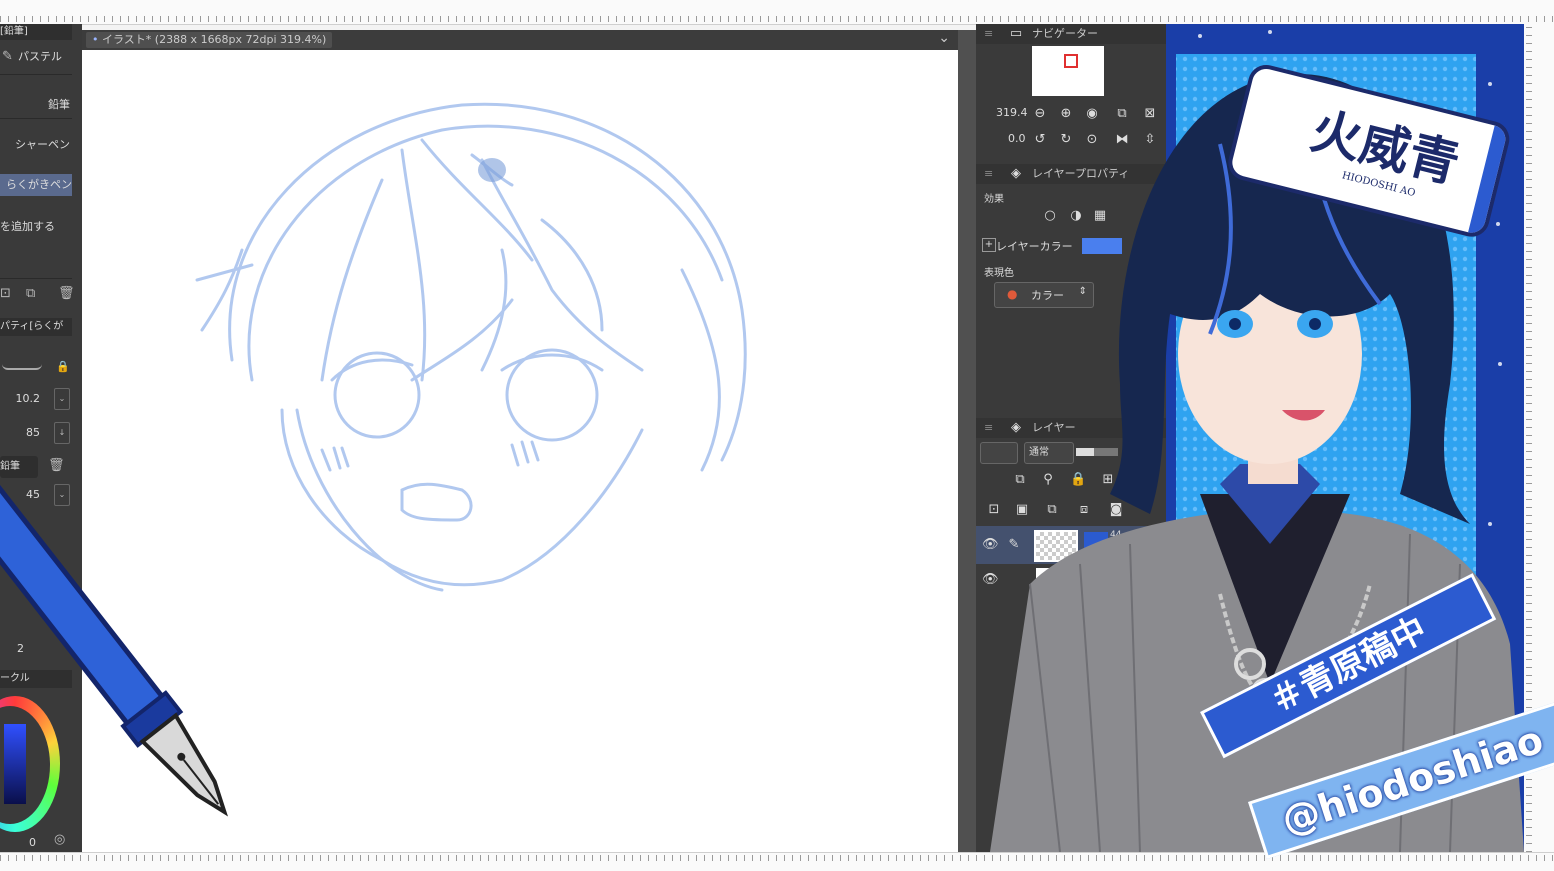 This screenshot has width=1554, height=871. I want to click on top-ruler, so click(777, 12).